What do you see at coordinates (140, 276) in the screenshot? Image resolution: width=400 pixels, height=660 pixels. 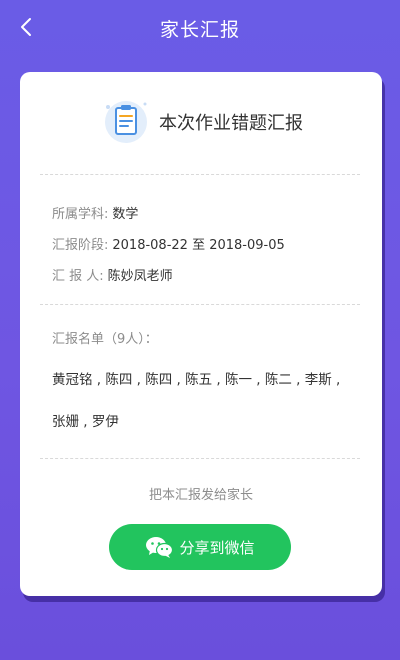 I see `reporter-value: 陈妙凤老师` at bounding box center [140, 276].